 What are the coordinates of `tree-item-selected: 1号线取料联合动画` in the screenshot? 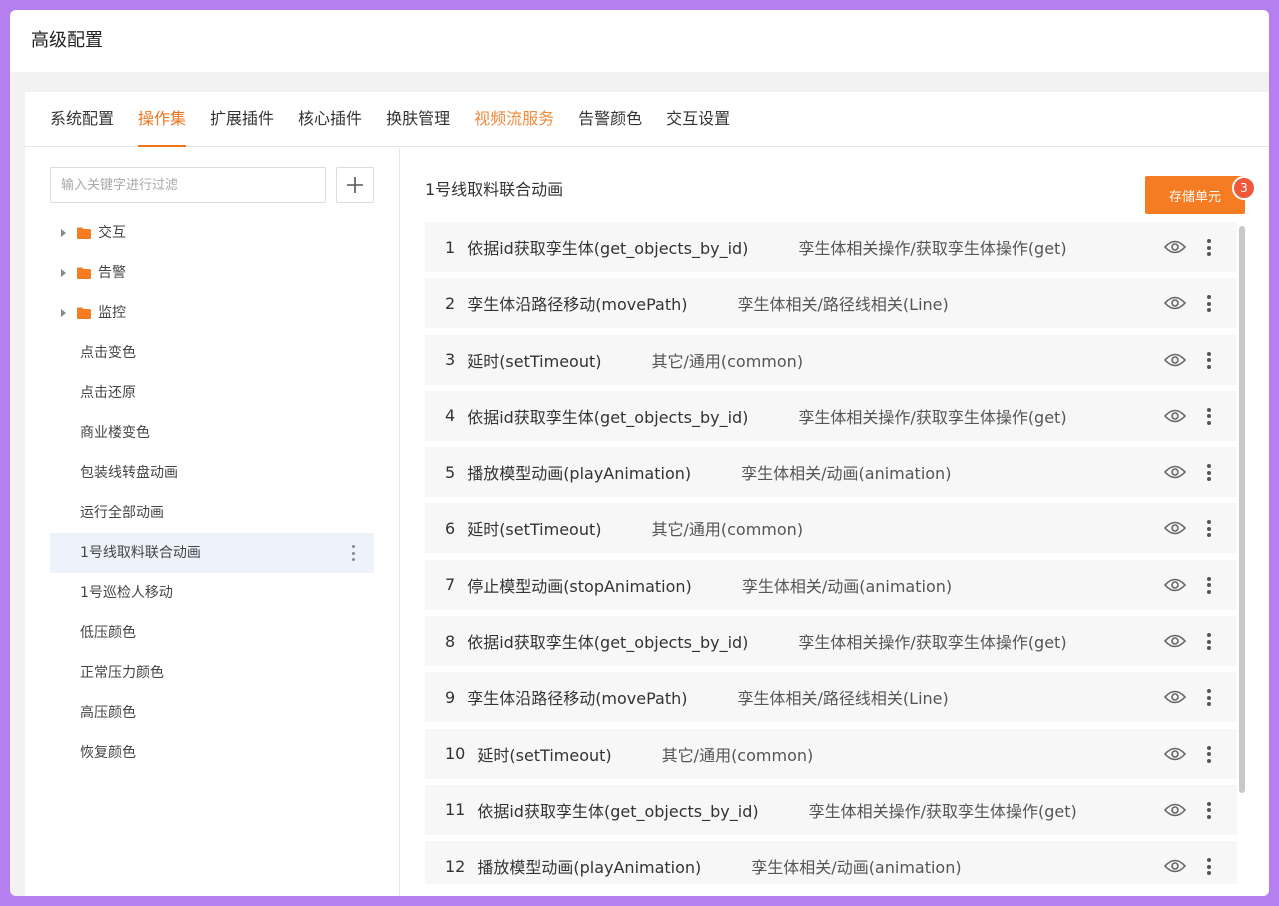 It's located at (212, 553).